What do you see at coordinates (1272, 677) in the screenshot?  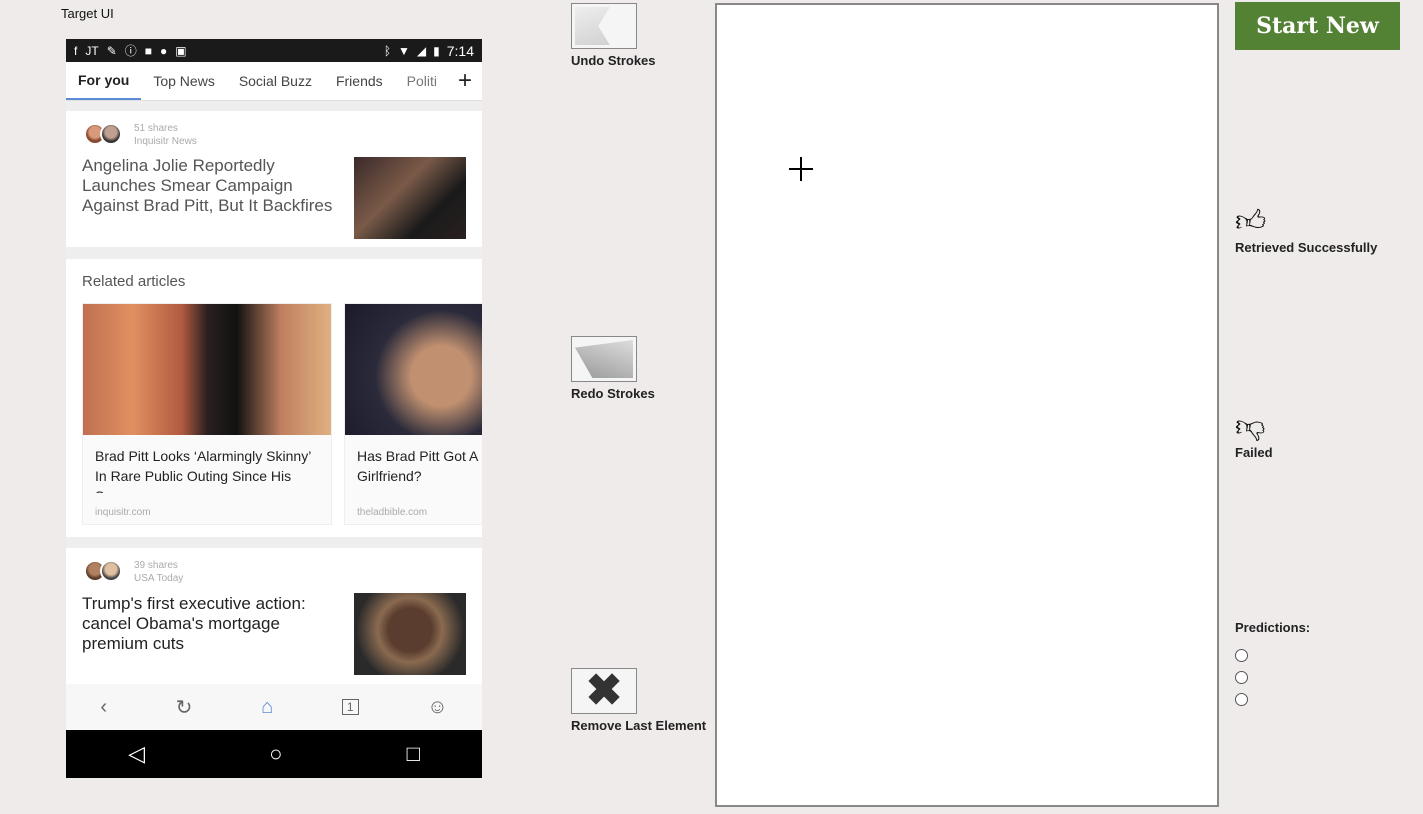 I see `predictions-list` at bounding box center [1272, 677].